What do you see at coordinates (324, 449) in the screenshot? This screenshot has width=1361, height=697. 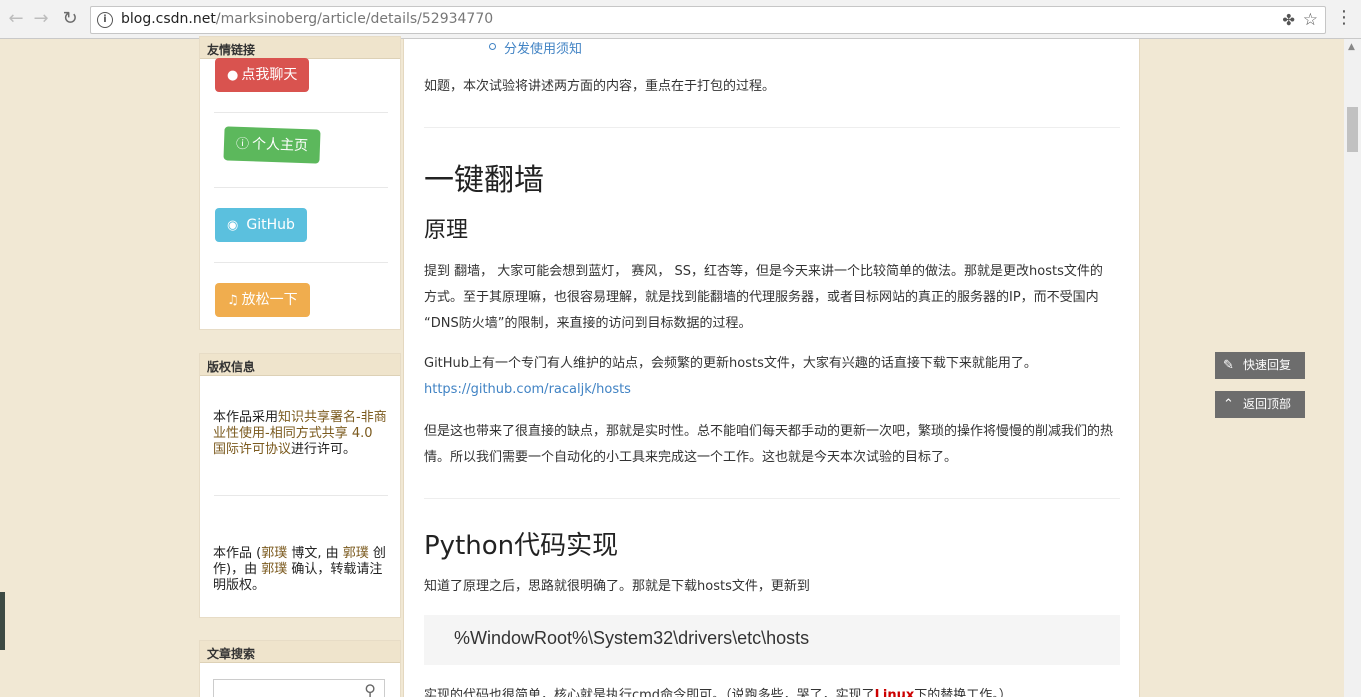 I see `license-post: 进行许可。` at bounding box center [324, 449].